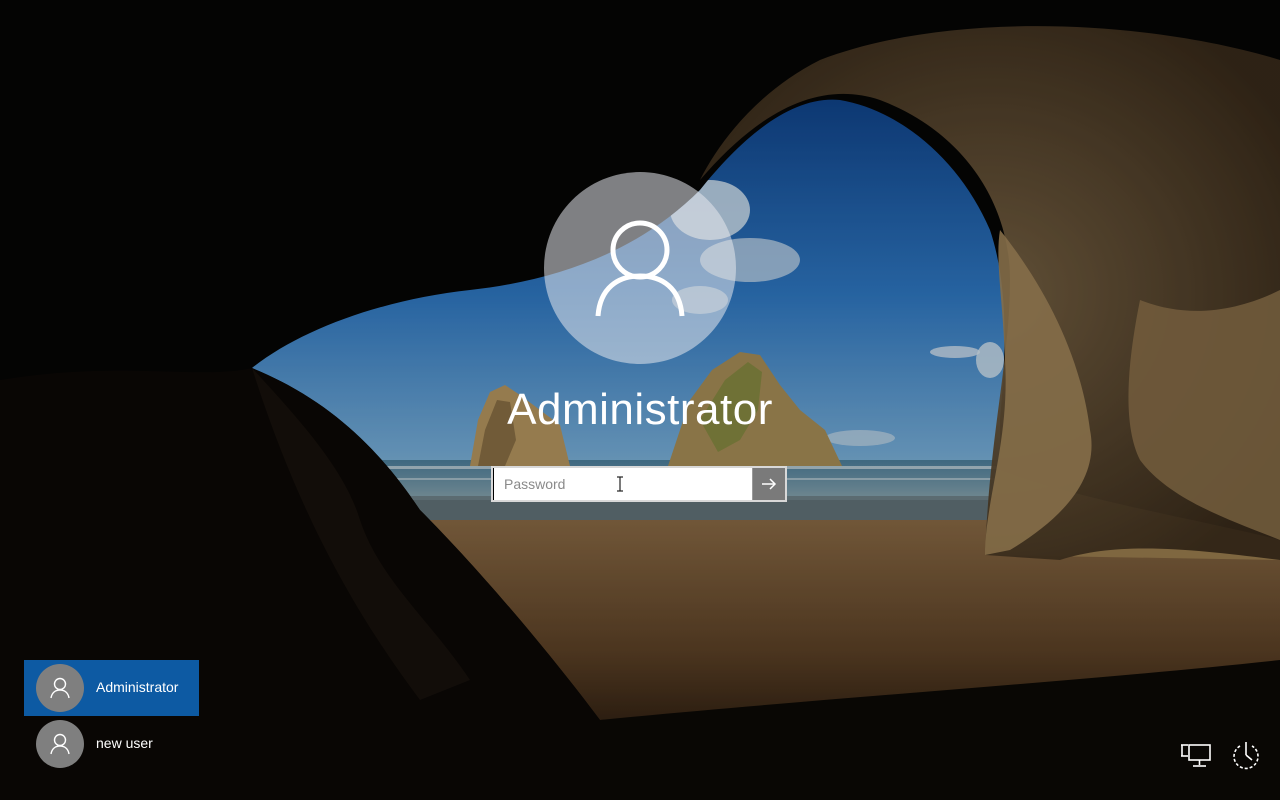 This screenshot has height=800, width=1280. Describe the element at coordinates (639, 484) in the screenshot. I see `password-field-container` at that location.